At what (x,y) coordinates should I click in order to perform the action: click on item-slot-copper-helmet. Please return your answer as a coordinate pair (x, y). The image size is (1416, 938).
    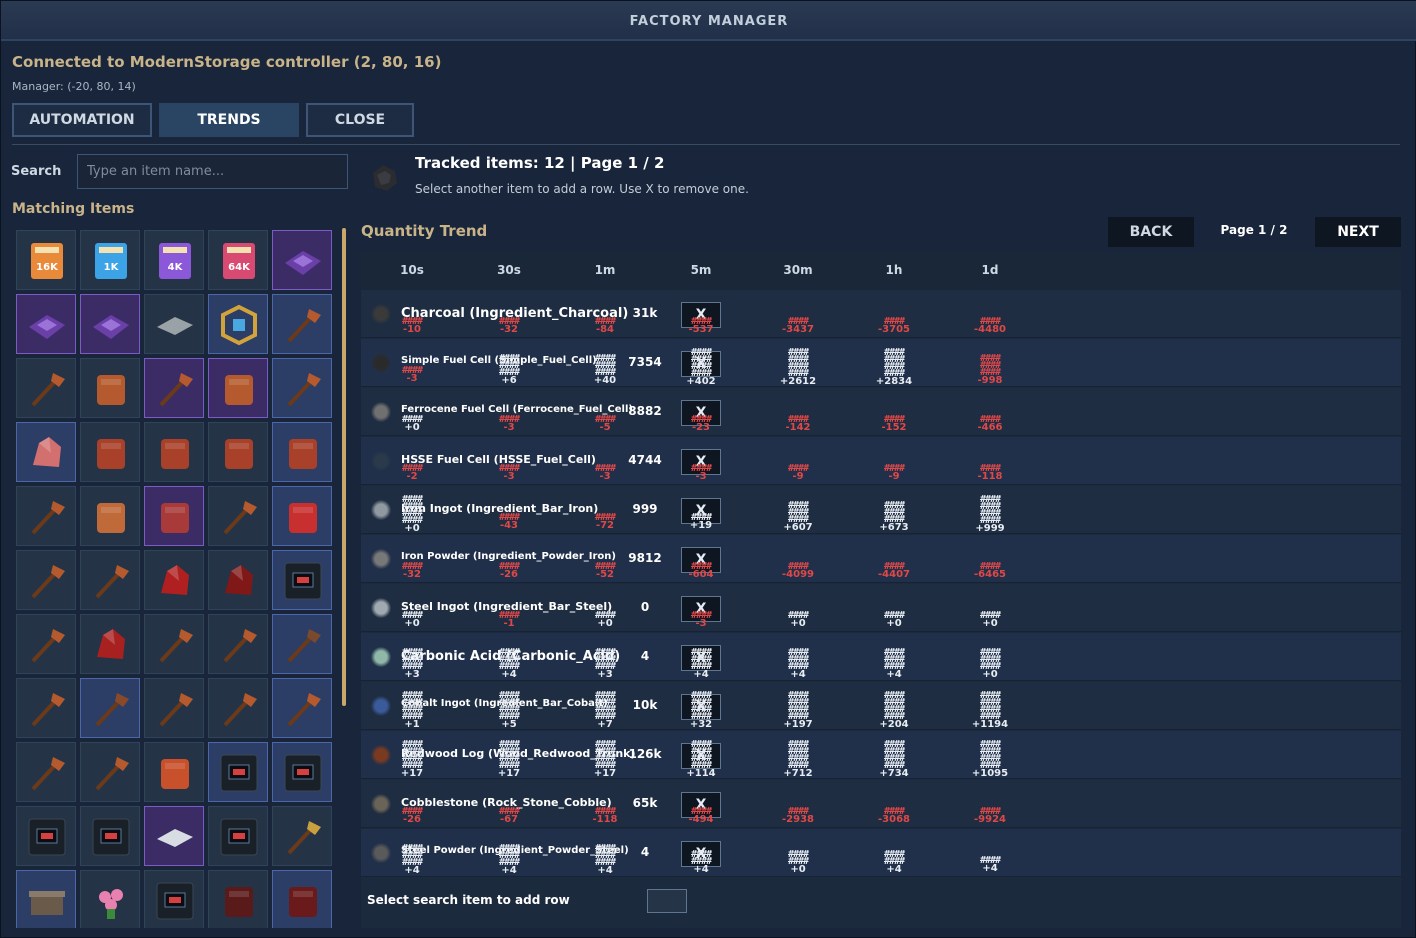
    Looking at the image, I should click on (174, 772).